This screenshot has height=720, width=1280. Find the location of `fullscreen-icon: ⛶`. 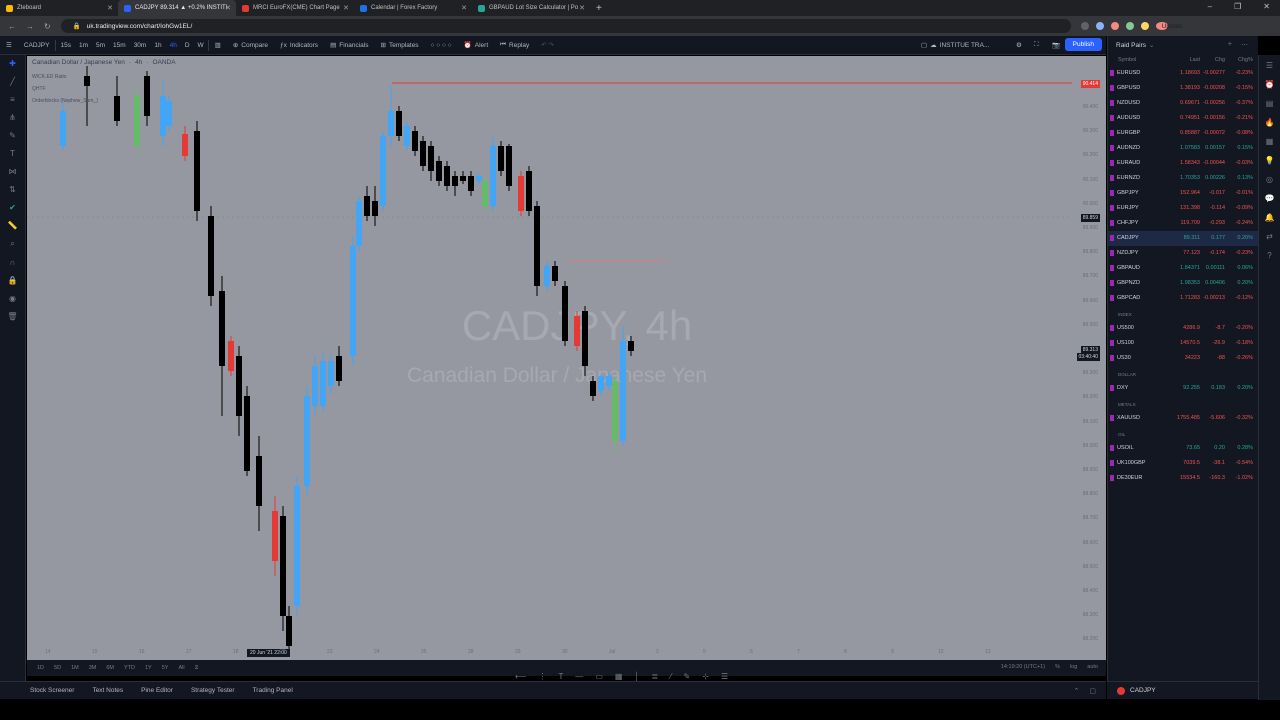

fullscreen-icon: ⛶ is located at coordinates (1036, 45).